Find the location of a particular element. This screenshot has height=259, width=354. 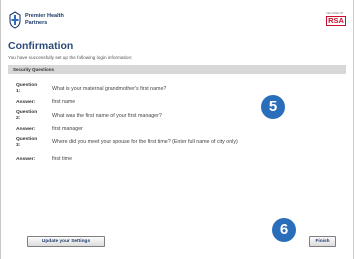

window-border is located at coordinates (0, 129).